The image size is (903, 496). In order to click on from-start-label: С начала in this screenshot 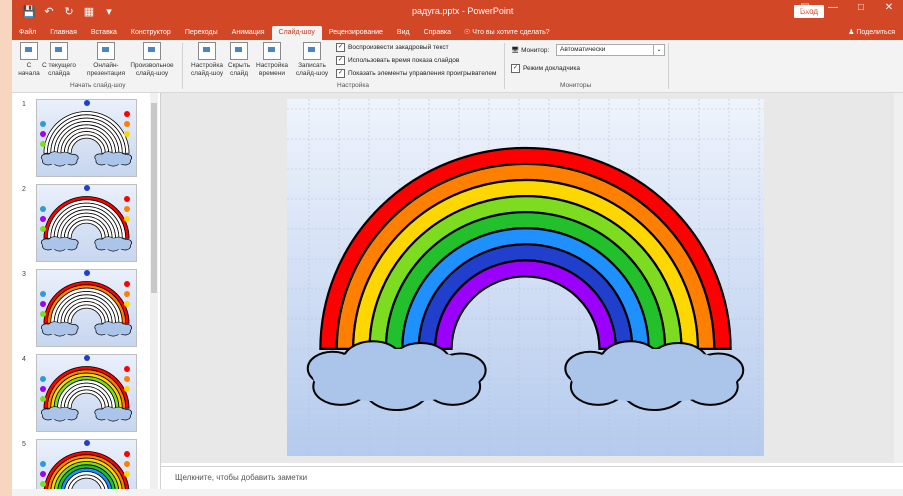, I will do `click(29, 69)`.